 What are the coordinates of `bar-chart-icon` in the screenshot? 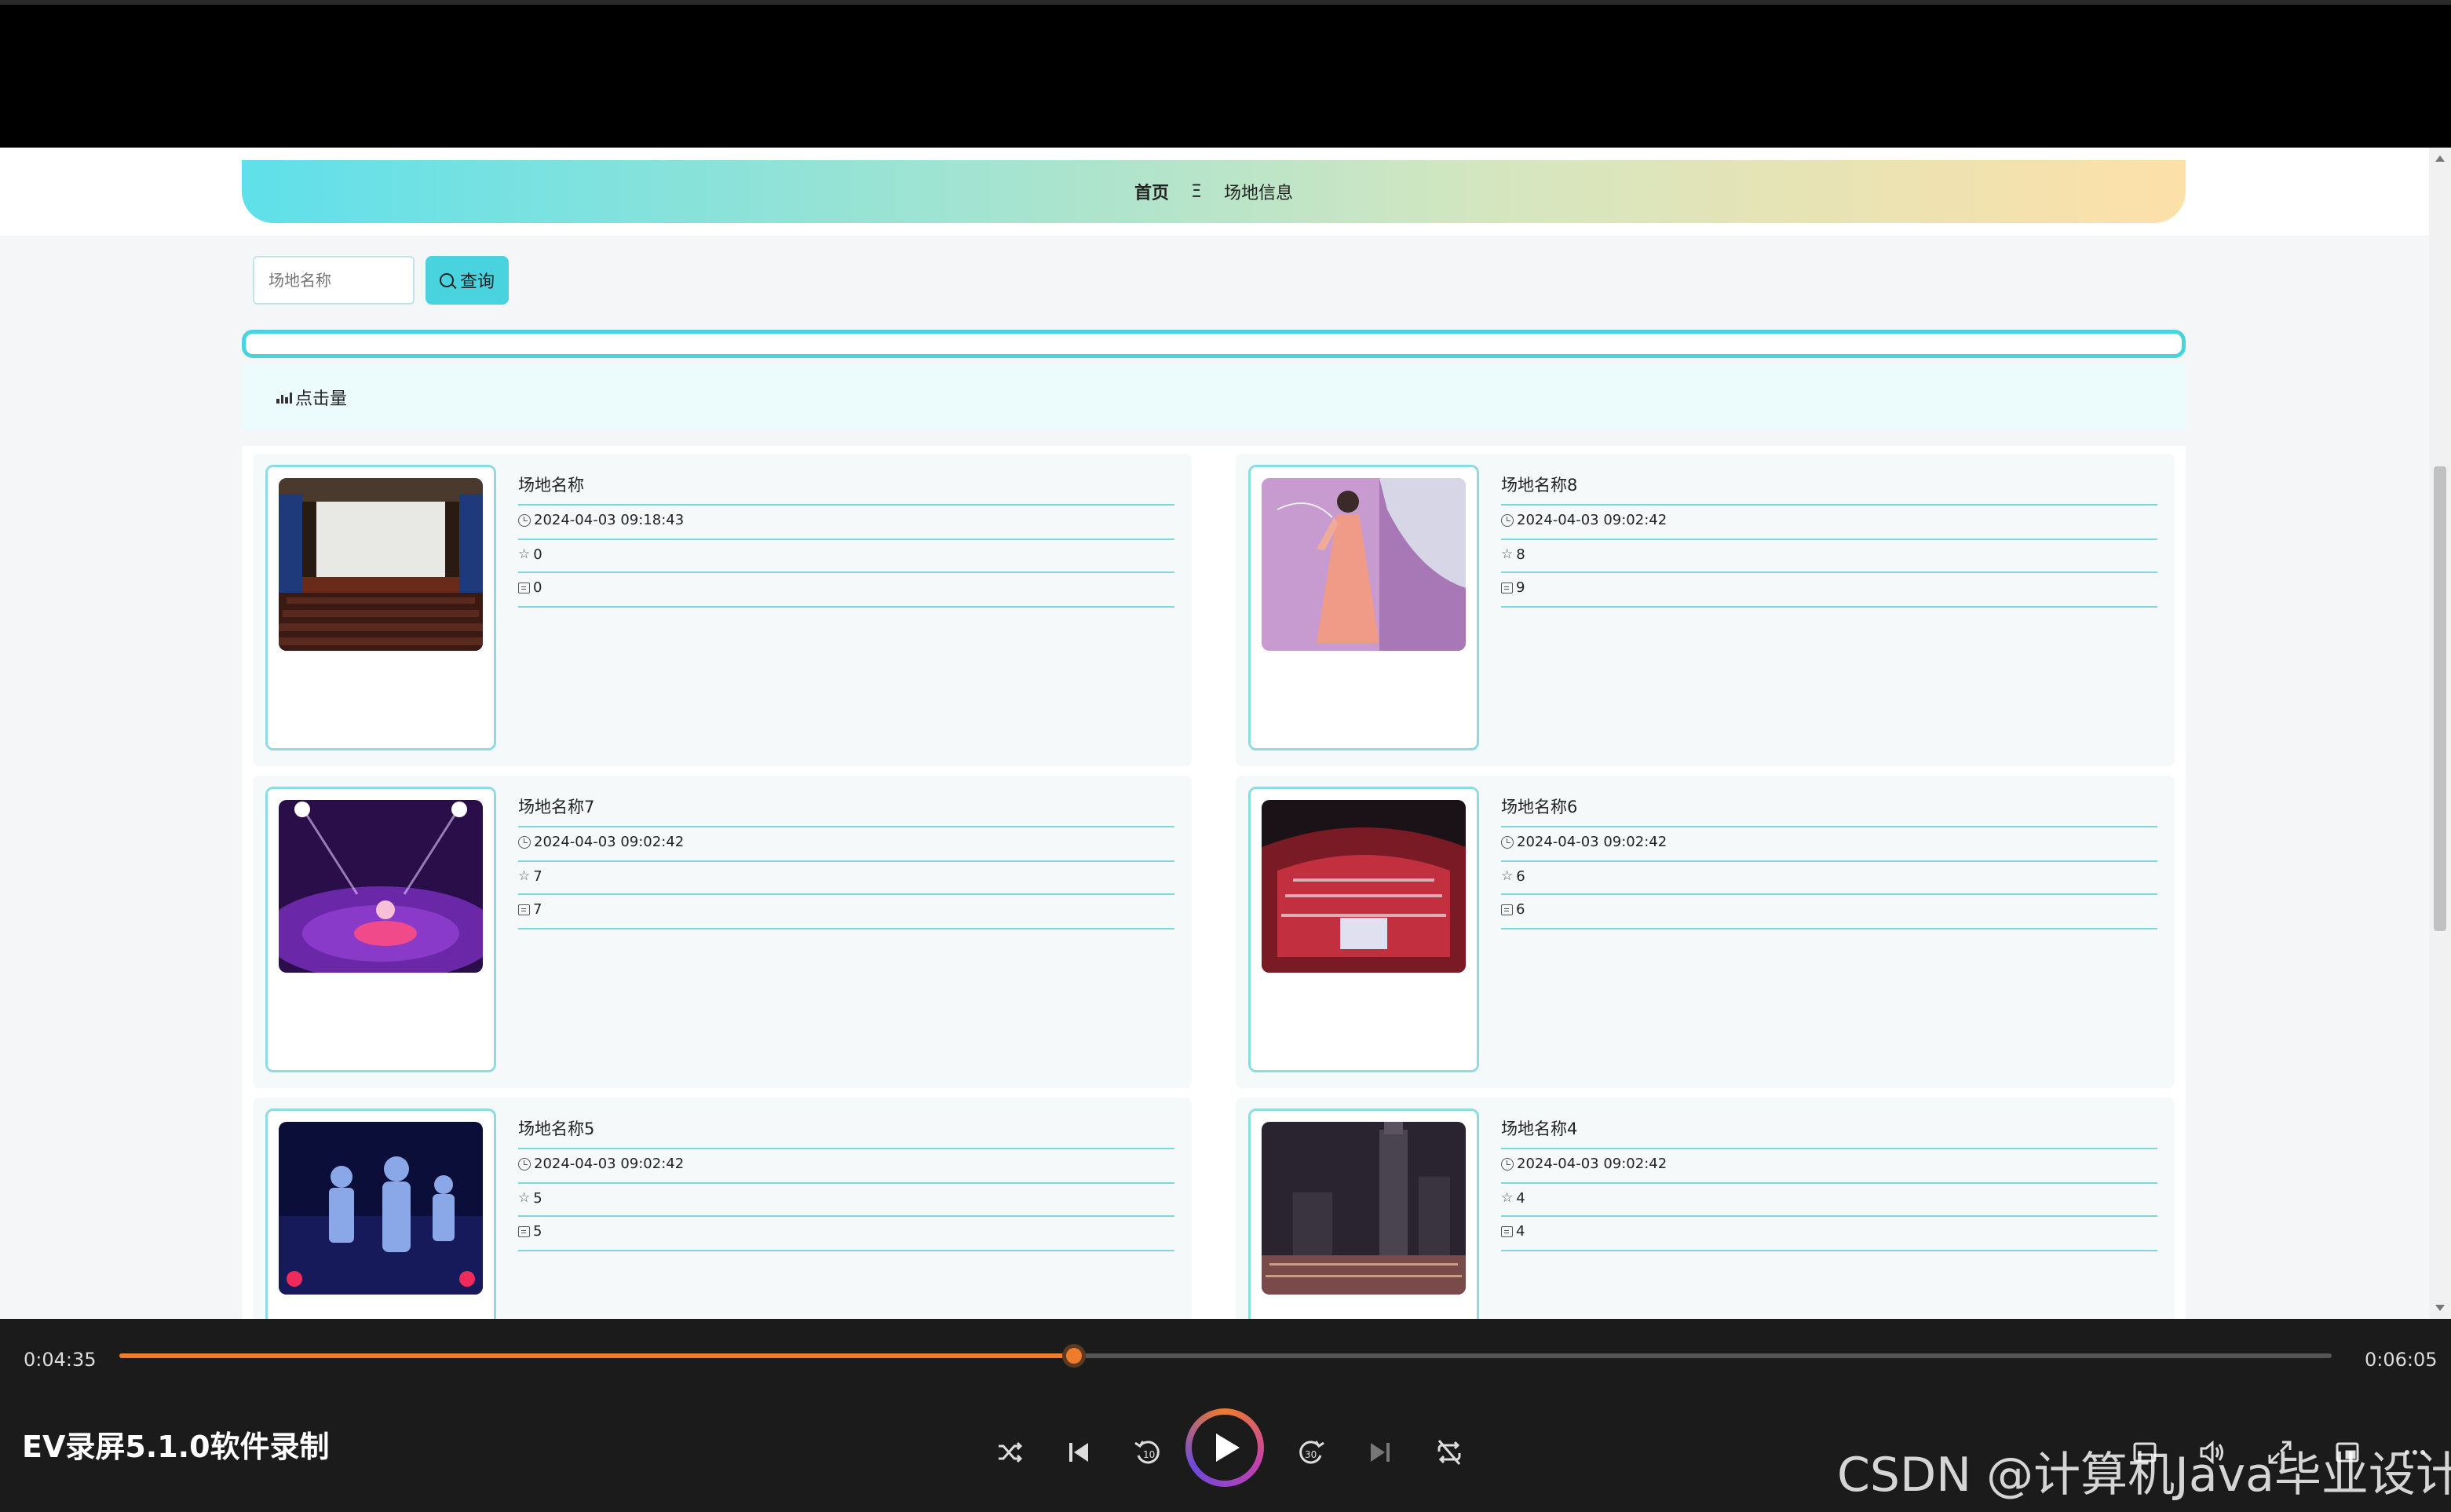 It's located at (284, 397).